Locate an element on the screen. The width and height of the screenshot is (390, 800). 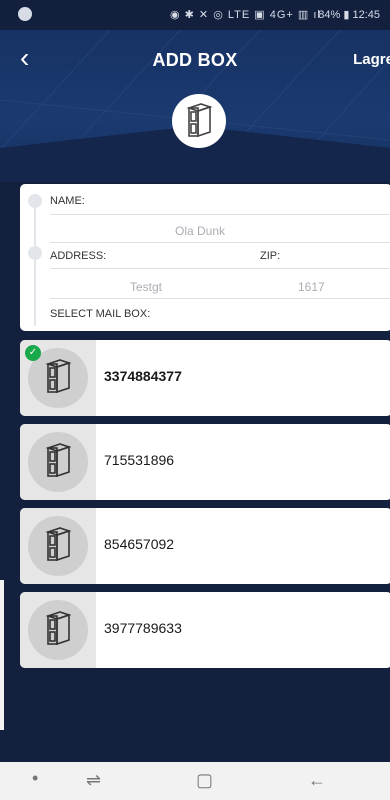
status-icons: ◉ ✱ ✕ ◎ LTE ▣ 4G+ ▥ ıl is located at coordinates (245, 15).